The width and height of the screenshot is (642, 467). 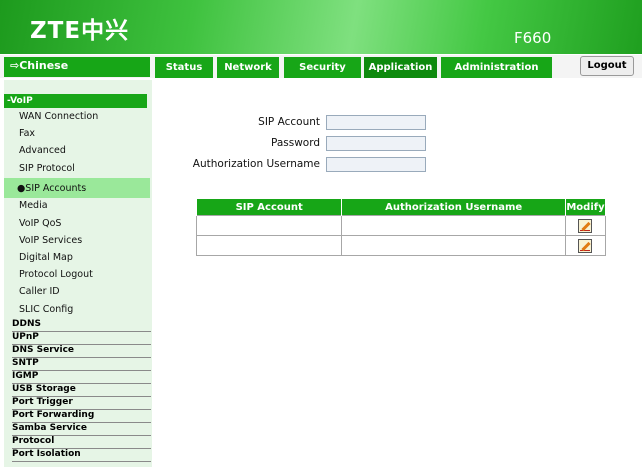 What do you see at coordinates (46, 309) in the screenshot?
I see `sidebar-item-slic-config: SLIC Config` at bounding box center [46, 309].